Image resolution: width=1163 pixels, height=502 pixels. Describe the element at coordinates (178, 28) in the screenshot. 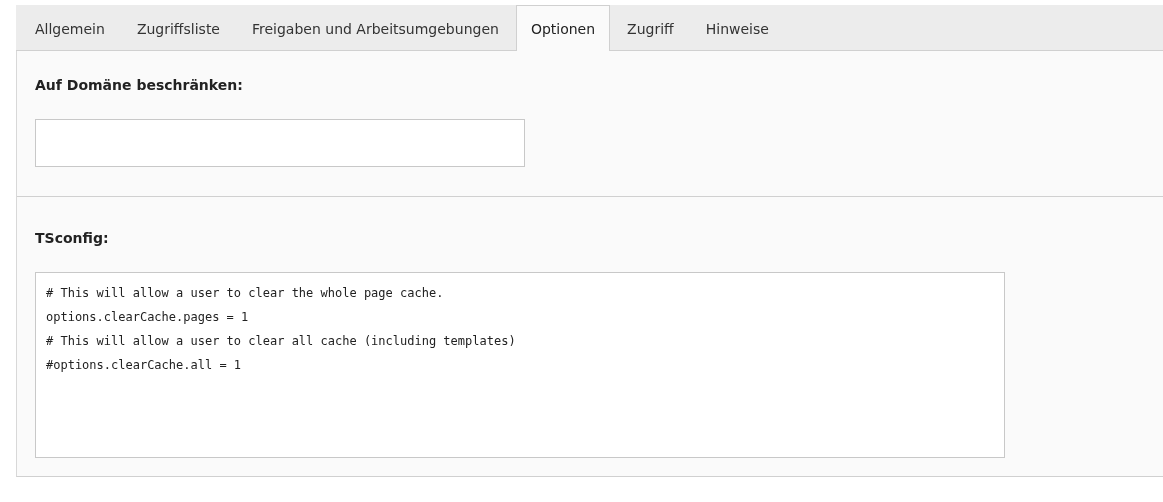

I see `tab: Zugriffsliste` at that location.